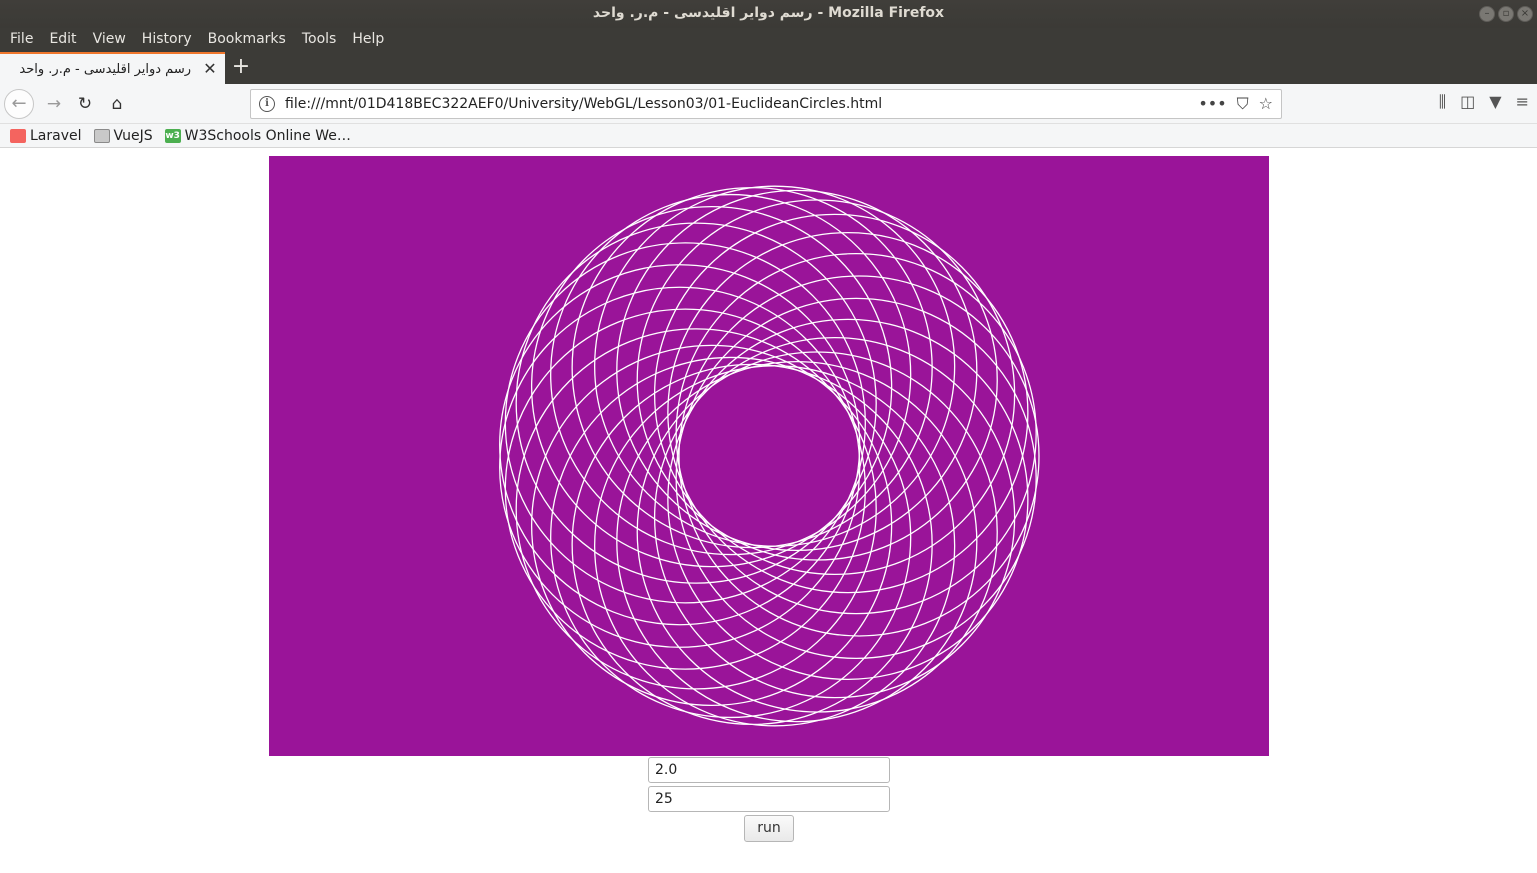 The width and height of the screenshot is (1537, 873). Describe the element at coordinates (62, 40) in the screenshot. I see `menu-edit: Edit` at that location.